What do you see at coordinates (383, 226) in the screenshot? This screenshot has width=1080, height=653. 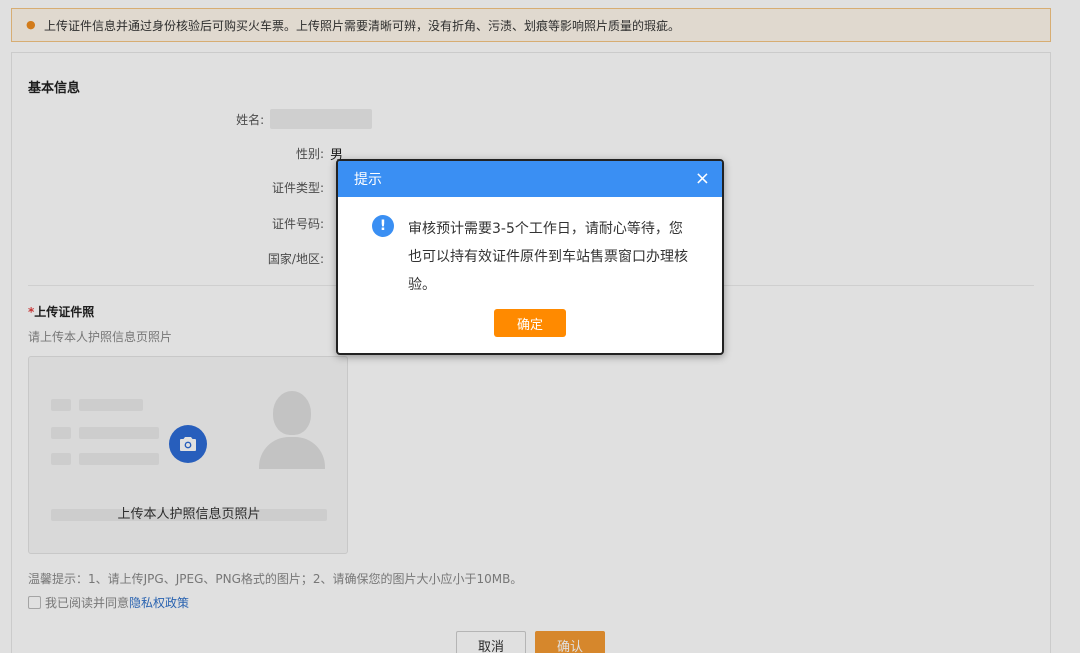 I see `info-icon: !` at bounding box center [383, 226].